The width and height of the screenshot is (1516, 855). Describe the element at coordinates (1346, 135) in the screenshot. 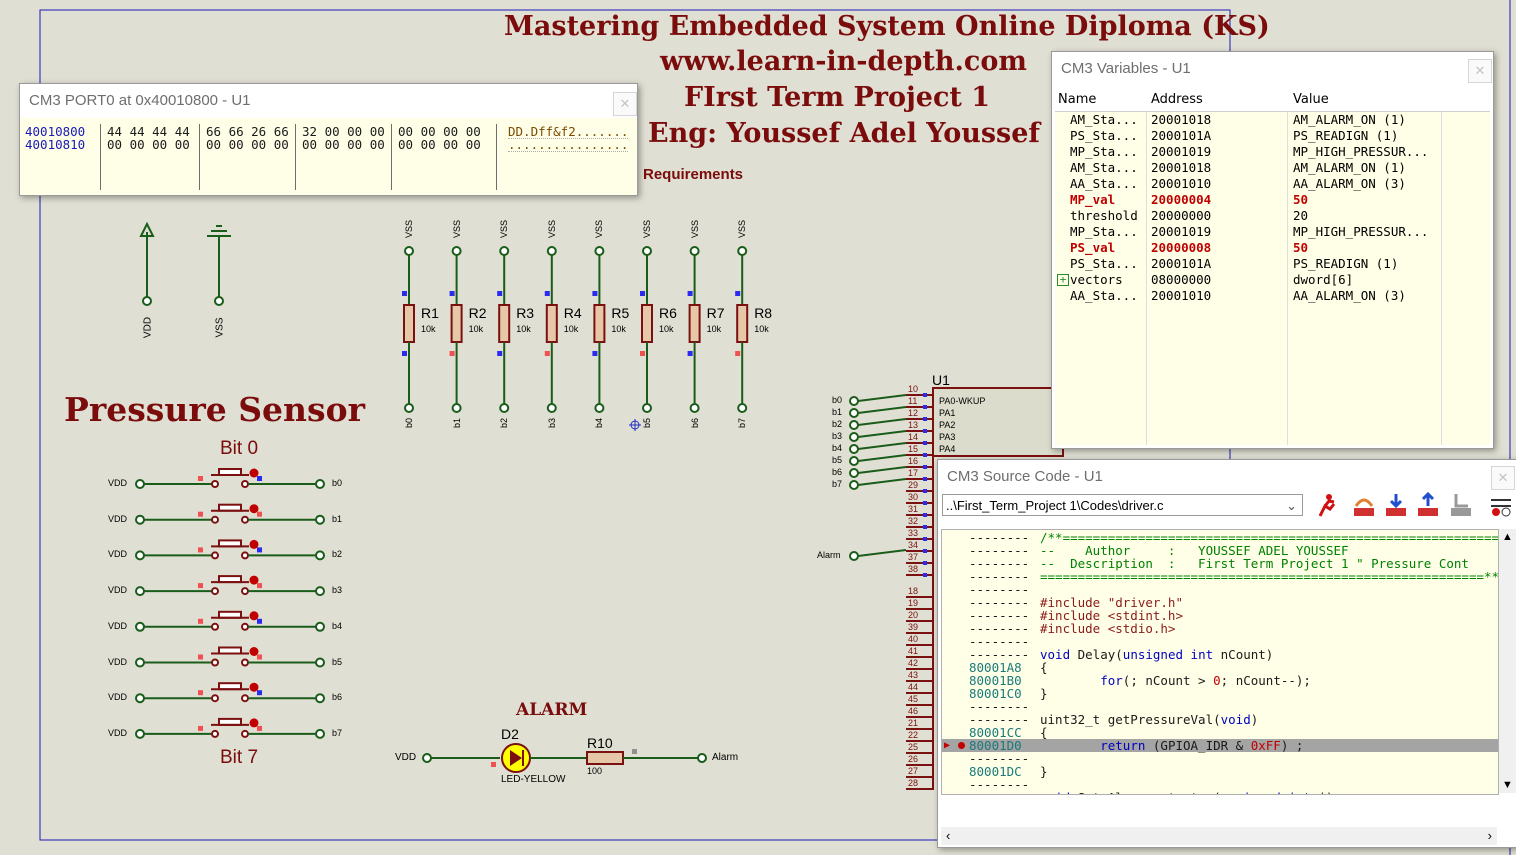

I see `variable-value: PS_READIGN (1)` at that location.